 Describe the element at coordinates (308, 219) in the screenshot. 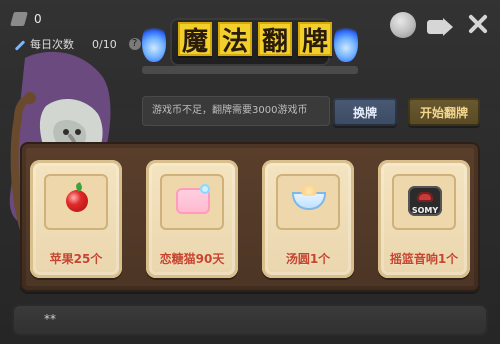

I see `reward-card: 汤圆1个` at that location.